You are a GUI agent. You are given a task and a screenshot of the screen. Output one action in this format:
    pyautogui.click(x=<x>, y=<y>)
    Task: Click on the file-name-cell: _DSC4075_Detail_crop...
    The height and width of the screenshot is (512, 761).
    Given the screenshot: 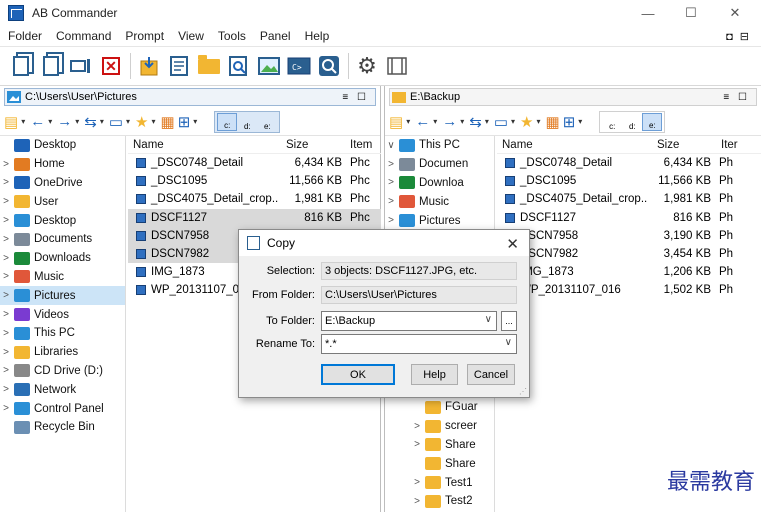 What is the action you would take?
    pyautogui.click(x=203, y=199)
    